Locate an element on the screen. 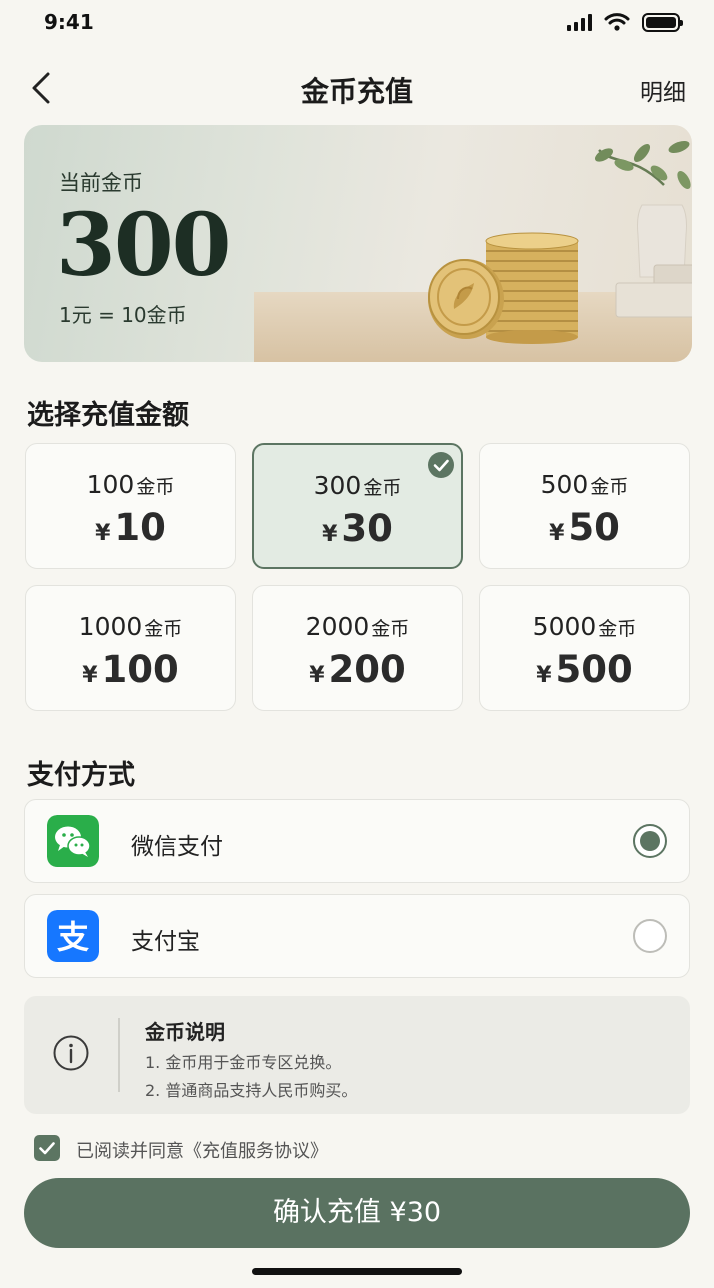 This screenshot has height=1288, width=714. amount-coins: 100 金币 is located at coordinates (130, 484).